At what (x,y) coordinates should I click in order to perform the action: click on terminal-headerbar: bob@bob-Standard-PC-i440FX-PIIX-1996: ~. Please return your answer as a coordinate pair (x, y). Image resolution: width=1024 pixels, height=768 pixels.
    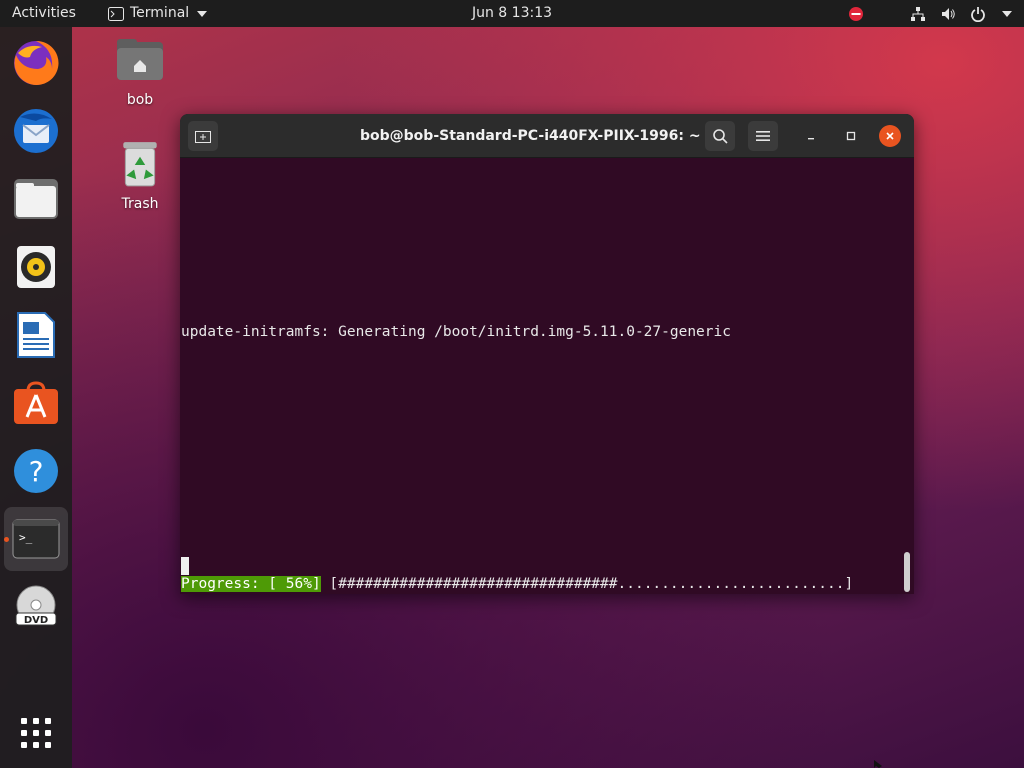
    Looking at the image, I should click on (547, 136).